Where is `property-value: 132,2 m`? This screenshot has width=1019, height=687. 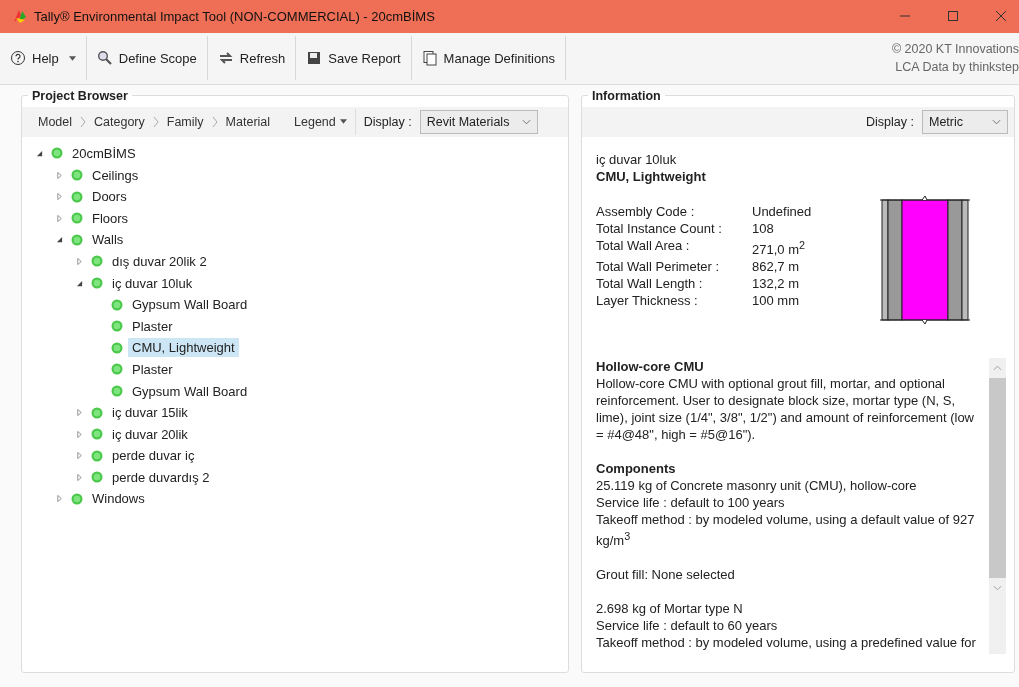 property-value: 132,2 m is located at coordinates (776, 283).